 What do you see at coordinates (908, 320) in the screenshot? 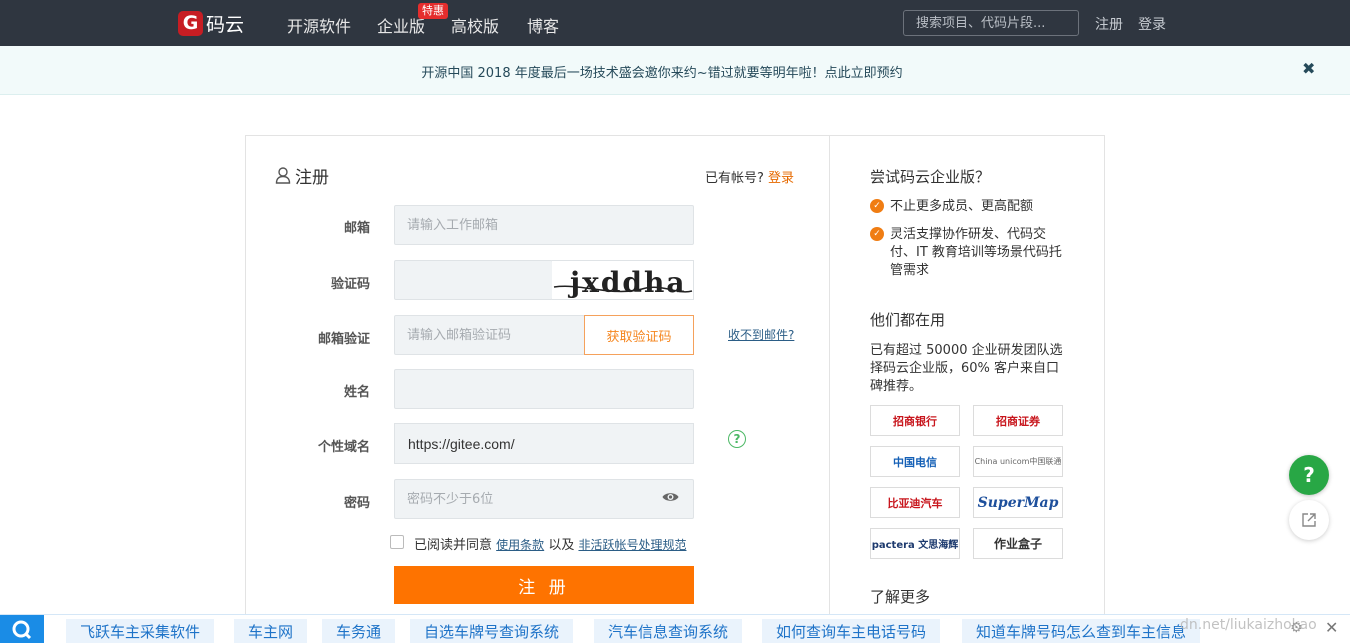
I see `users-title: 他们都在用` at bounding box center [908, 320].